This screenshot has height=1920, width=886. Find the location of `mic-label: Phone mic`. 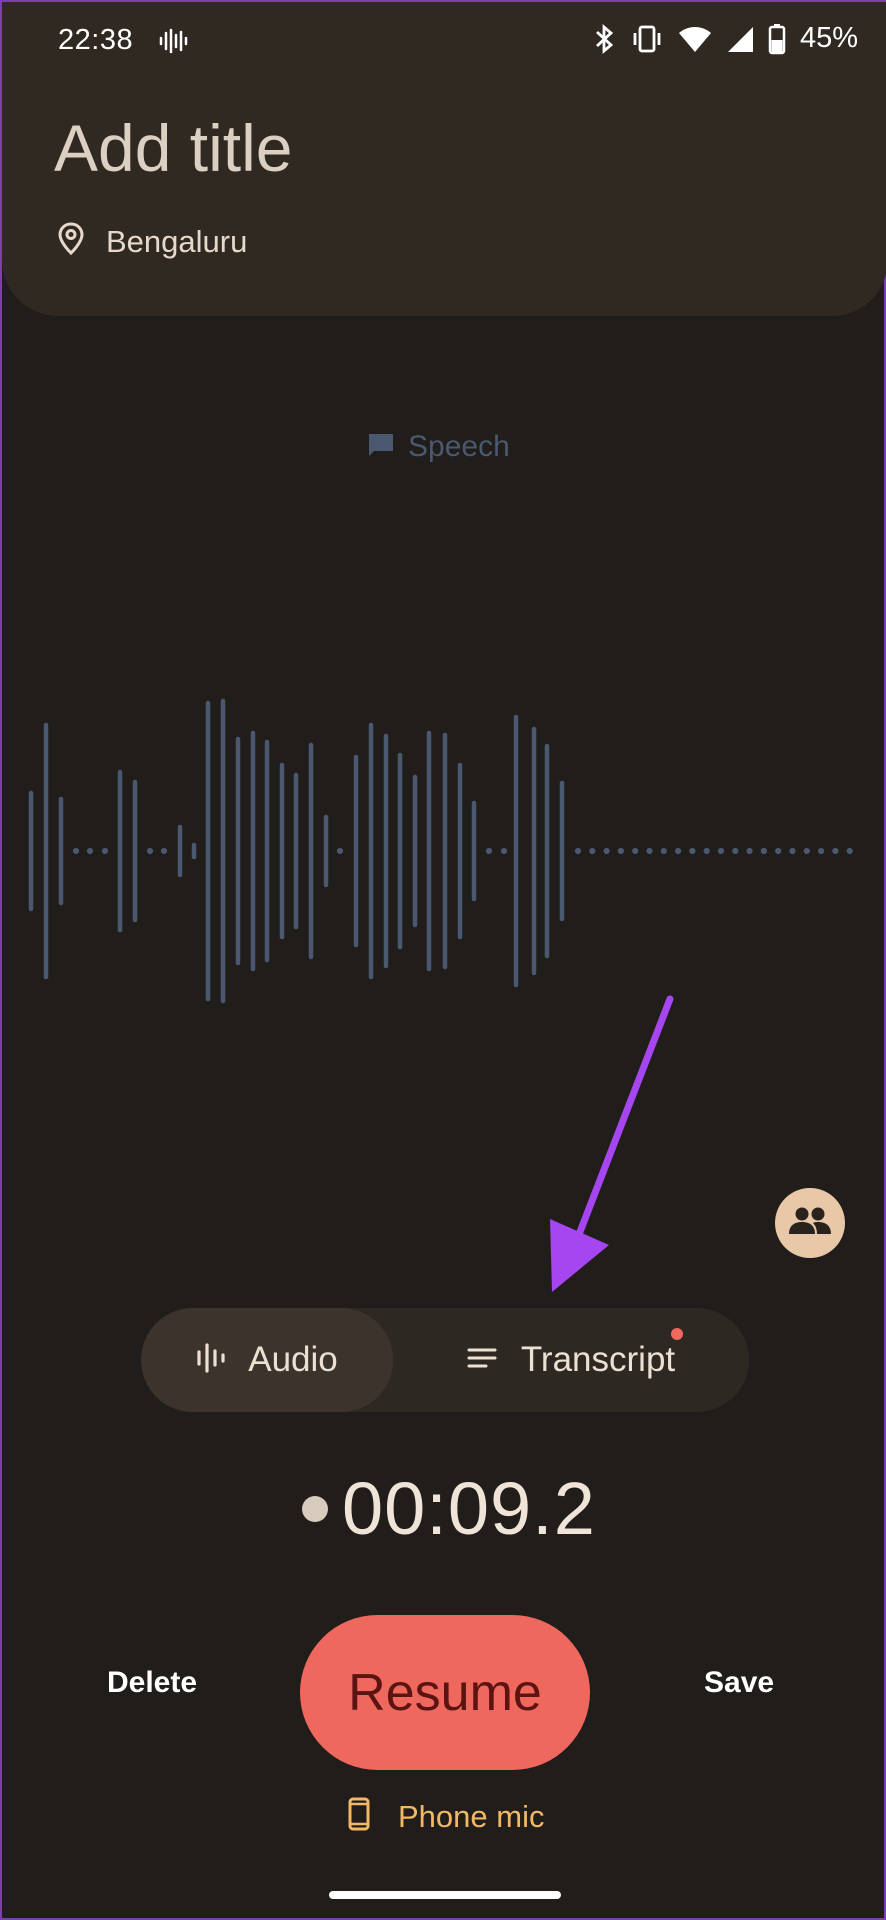

mic-label: Phone mic is located at coordinates (471, 1816).